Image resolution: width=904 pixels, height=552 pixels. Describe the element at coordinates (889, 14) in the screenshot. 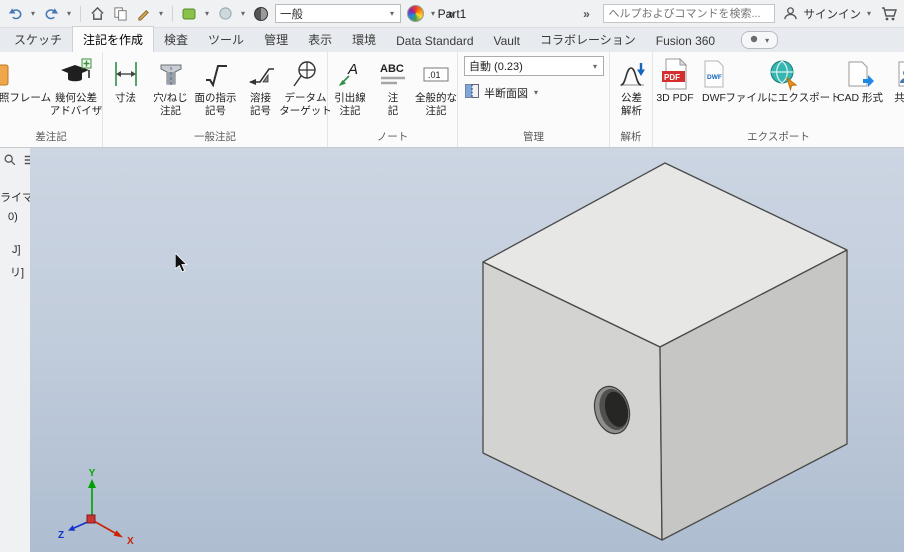

I see `cart-icon` at that location.